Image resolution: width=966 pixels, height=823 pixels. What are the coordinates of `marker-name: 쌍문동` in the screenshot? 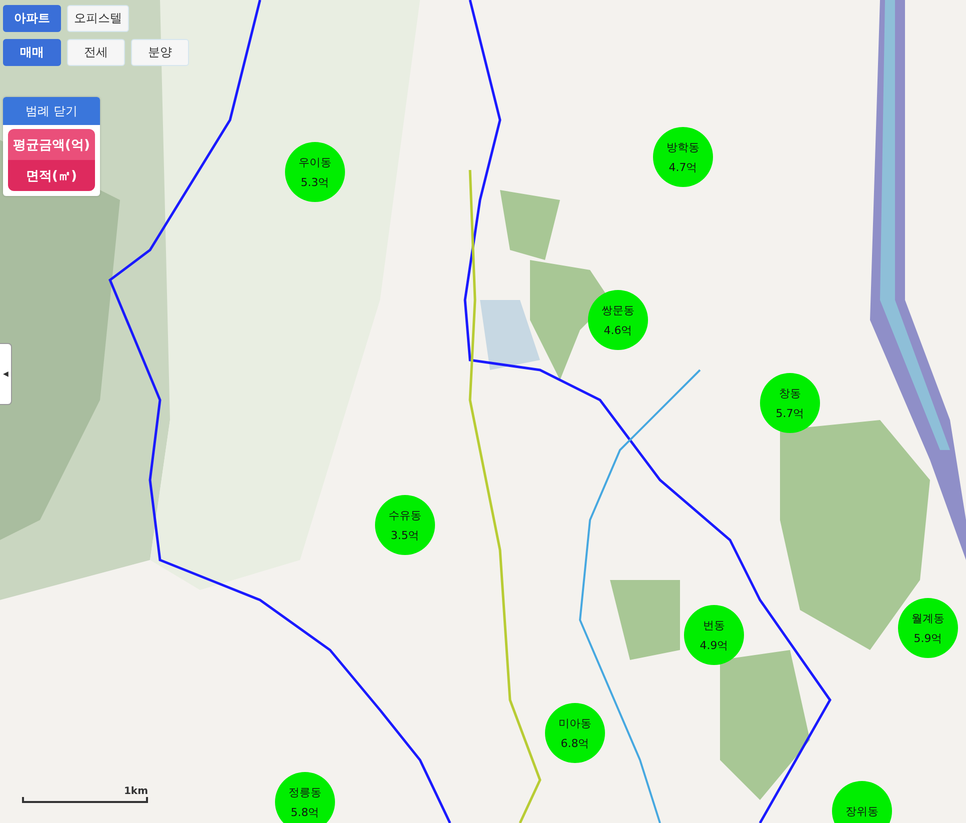 It's located at (618, 310).